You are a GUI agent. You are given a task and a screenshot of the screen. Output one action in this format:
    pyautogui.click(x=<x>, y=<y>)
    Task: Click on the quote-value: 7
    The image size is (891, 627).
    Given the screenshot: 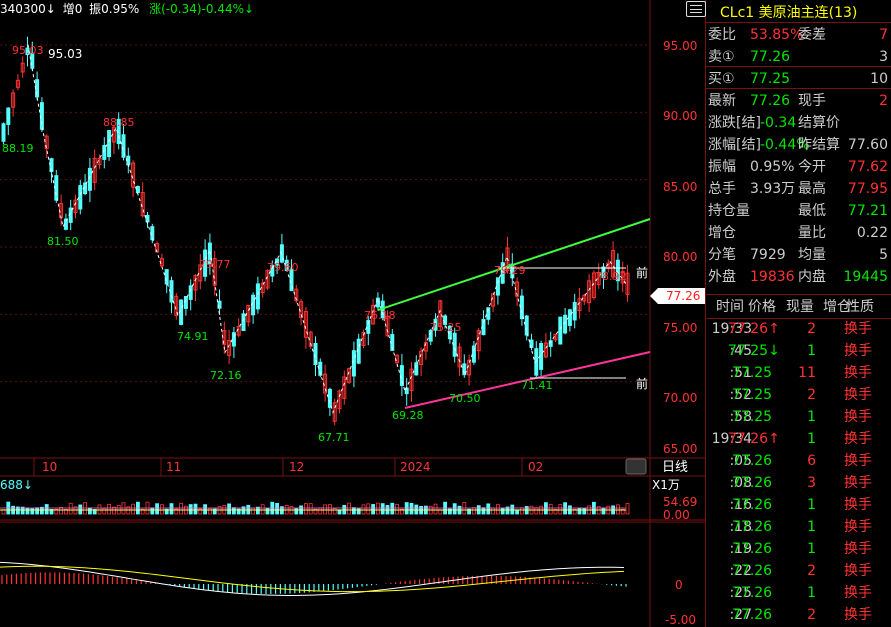 What is the action you would take?
    pyautogui.click(x=883, y=35)
    